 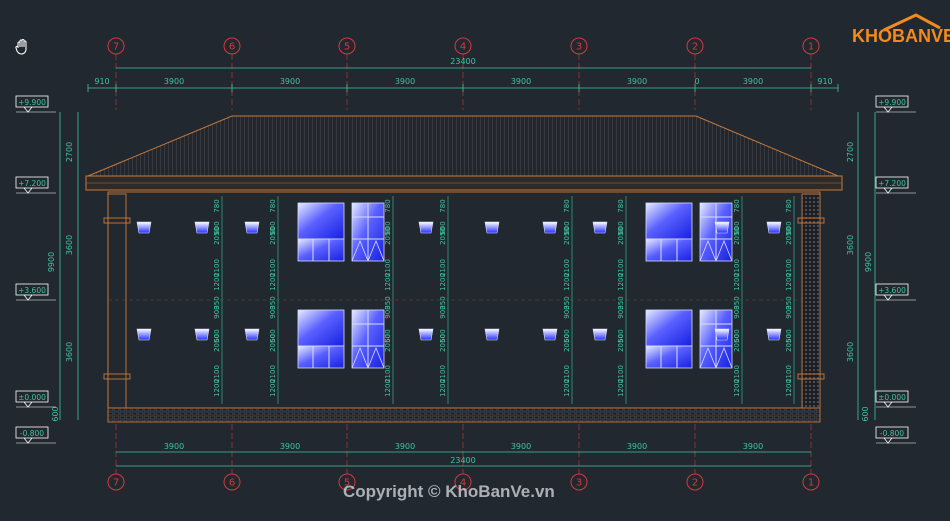 What do you see at coordinates (861, 267) in the screenshot?
I see `right-vertical-dims: 2700 9900 3600 3600 600` at bounding box center [861, 267].